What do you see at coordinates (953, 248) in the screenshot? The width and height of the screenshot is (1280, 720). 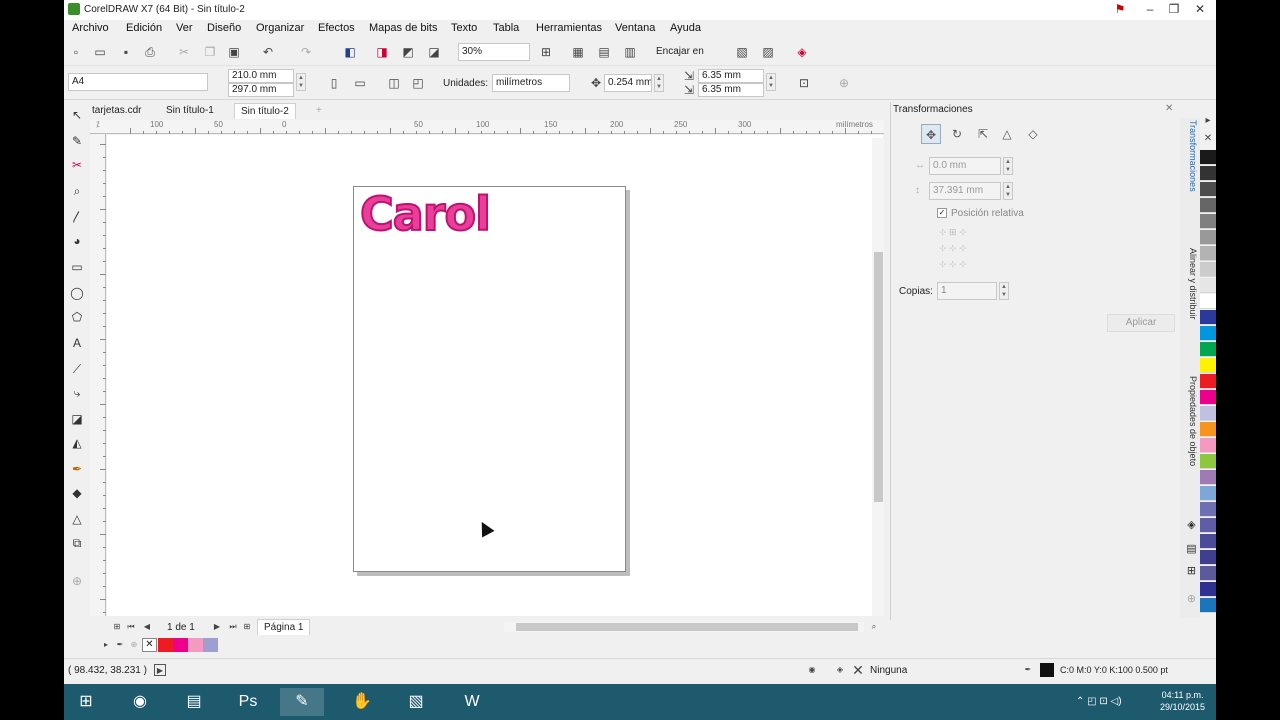 I see `anchor-grid-icon: ⊹ ⊞ ⊹ ⊹ ⊹ ⊹ ⊹ ⊹ ⊹` at bounding box center [953, 248].